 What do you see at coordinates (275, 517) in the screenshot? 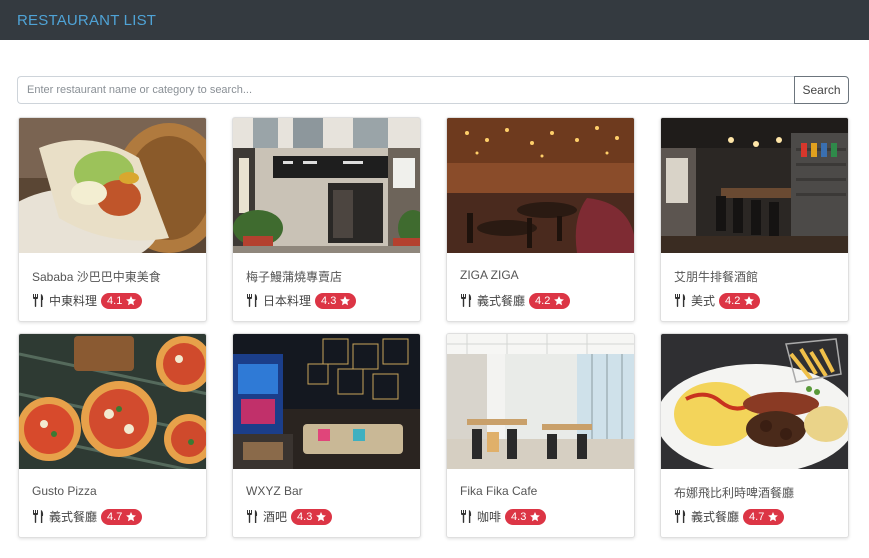
I see `restaurant-category: 酒吧` at bounding box center [275, 517].